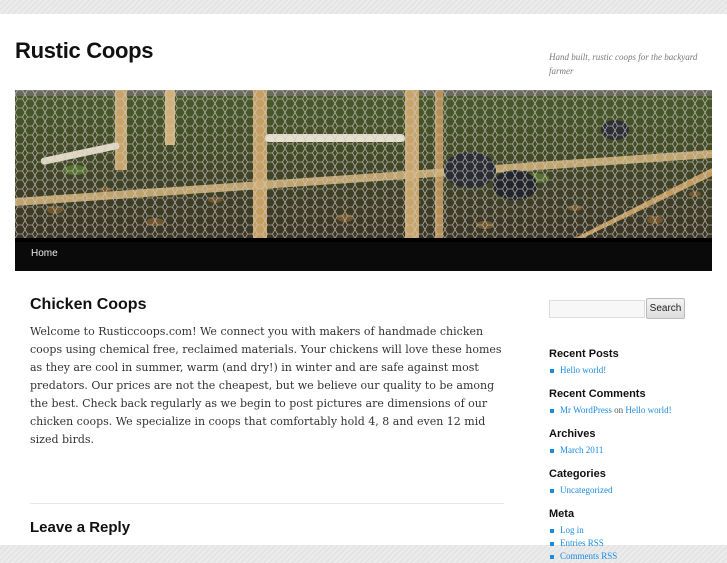 The image size is (727, 563). What do you see at coordinates (363, 254) in the screenshot?
I see `main-navigation: Home` at bounding box center [363, 254].